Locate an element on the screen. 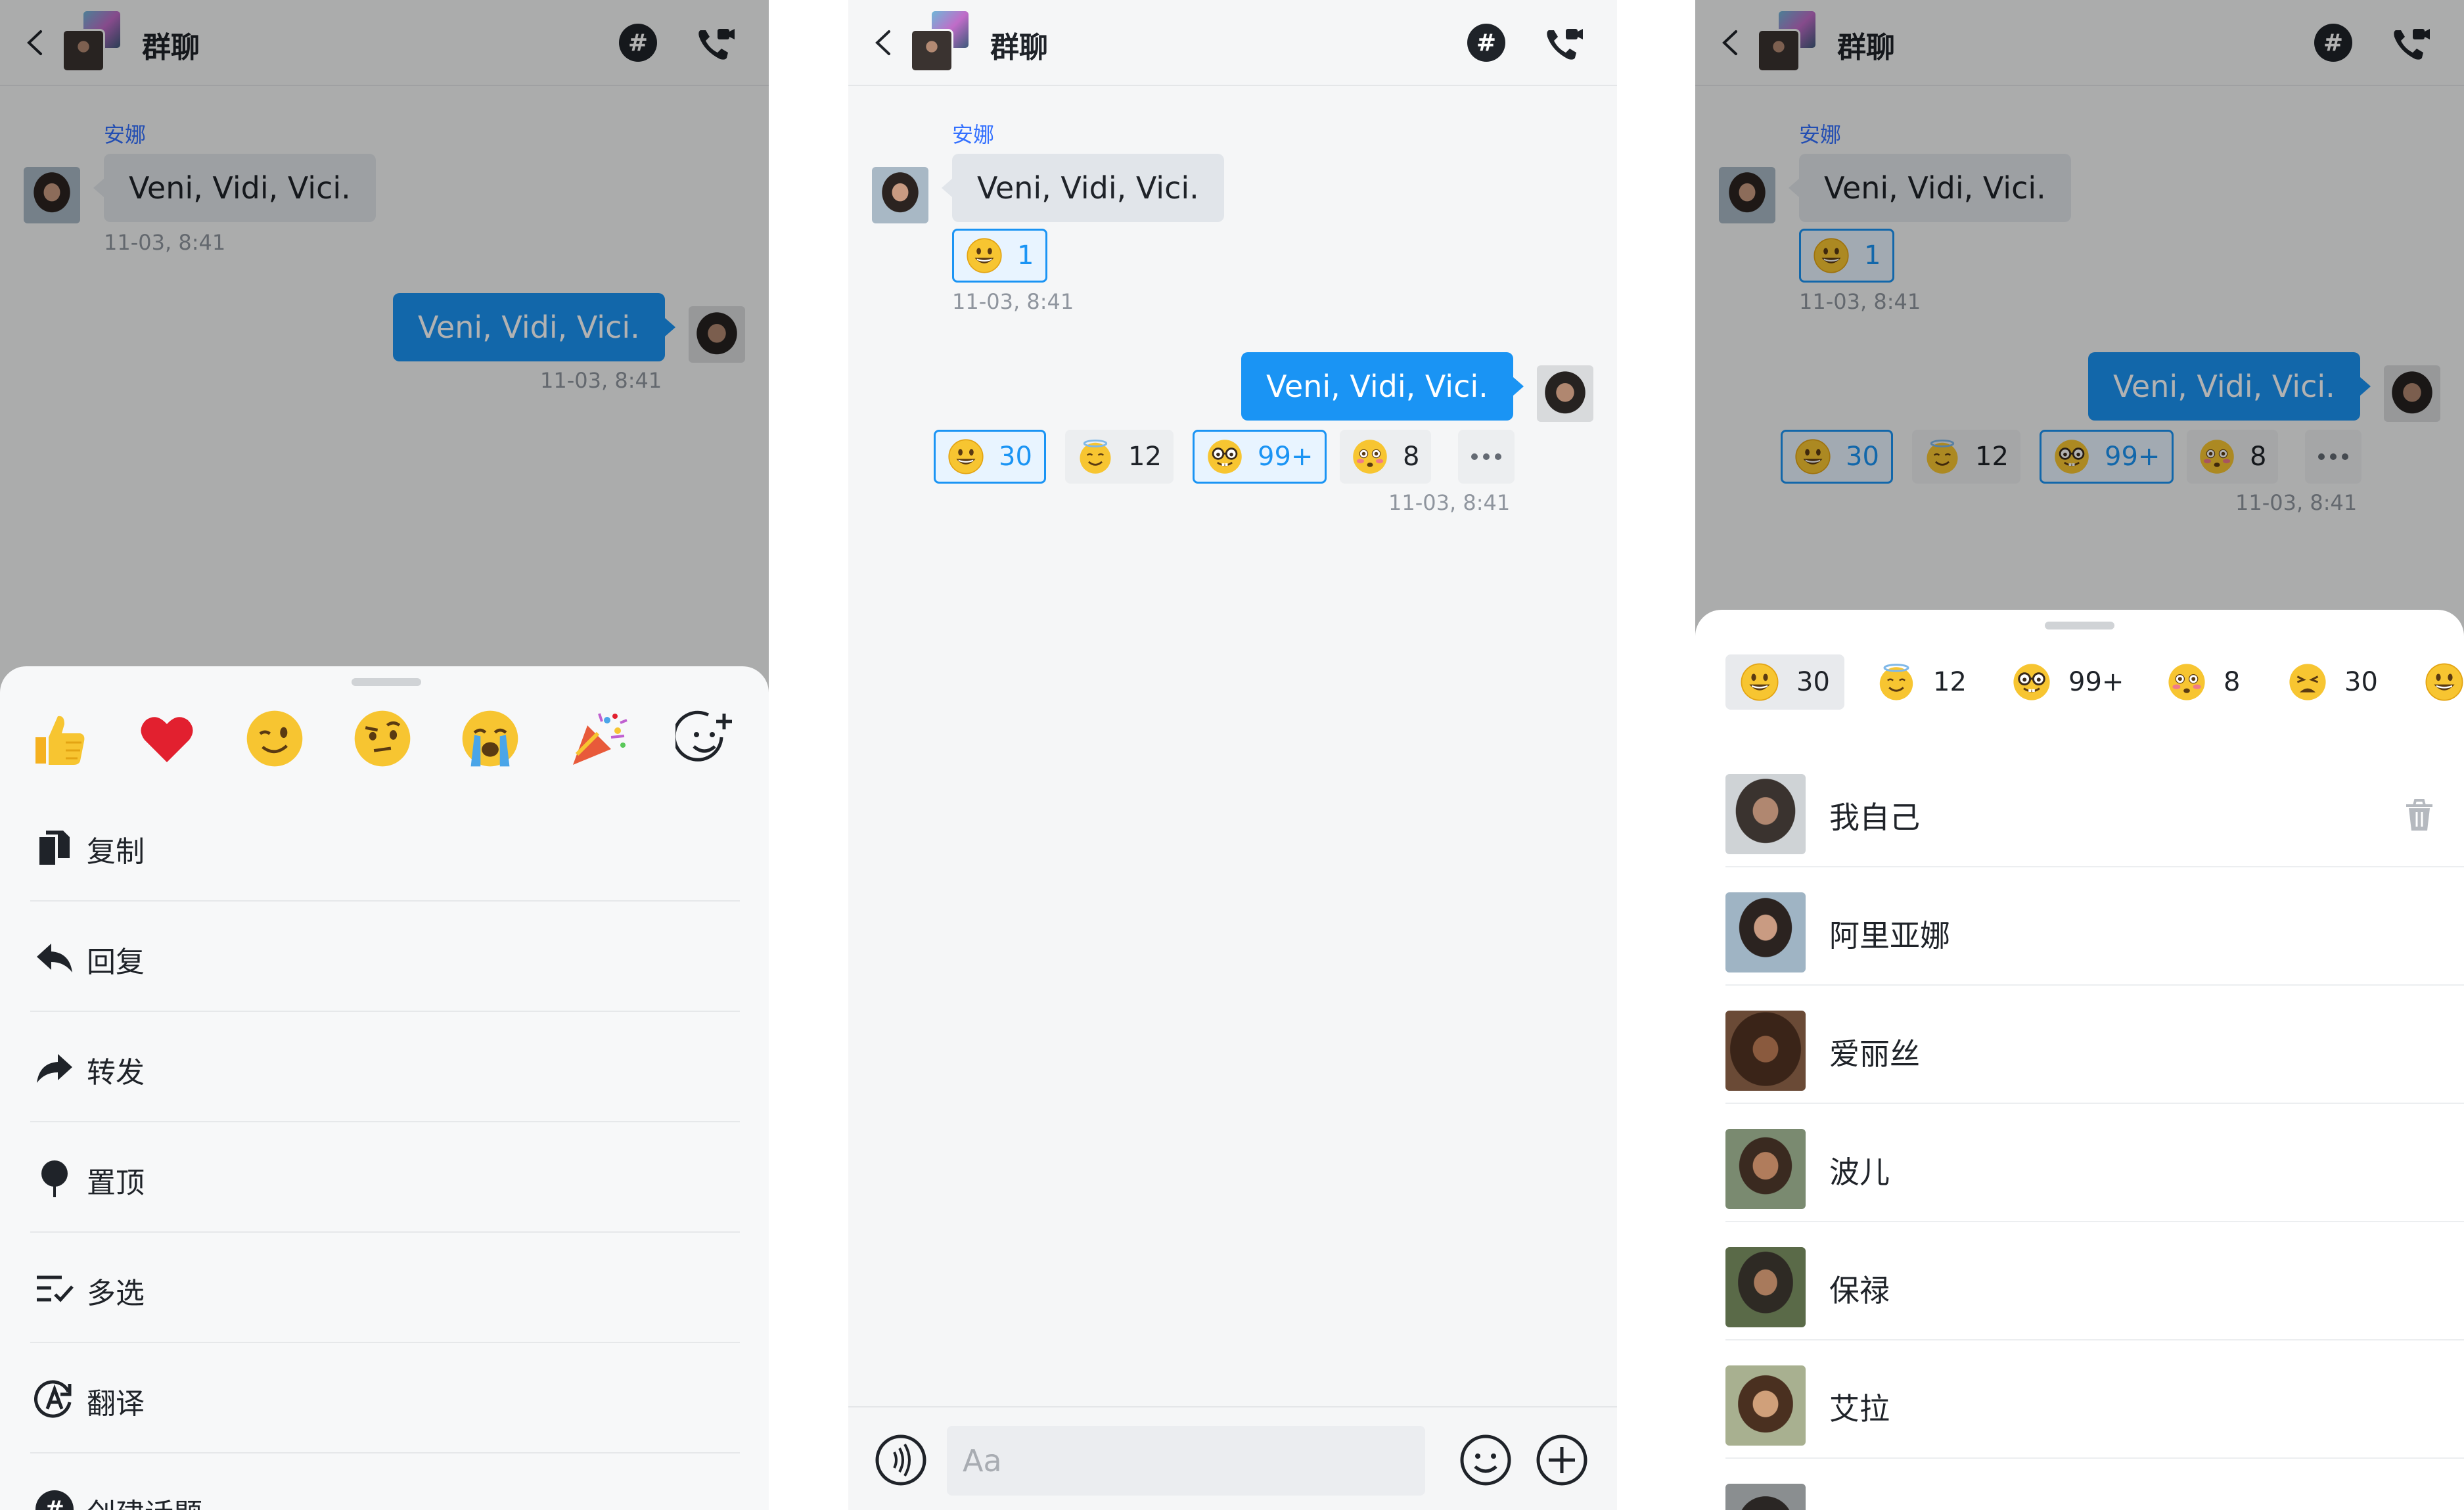 This screenshot has height=1510, width=2464. message-bubble-outgoing: Veni, Vidi, Vici. is located at coordinates (1382, 386).